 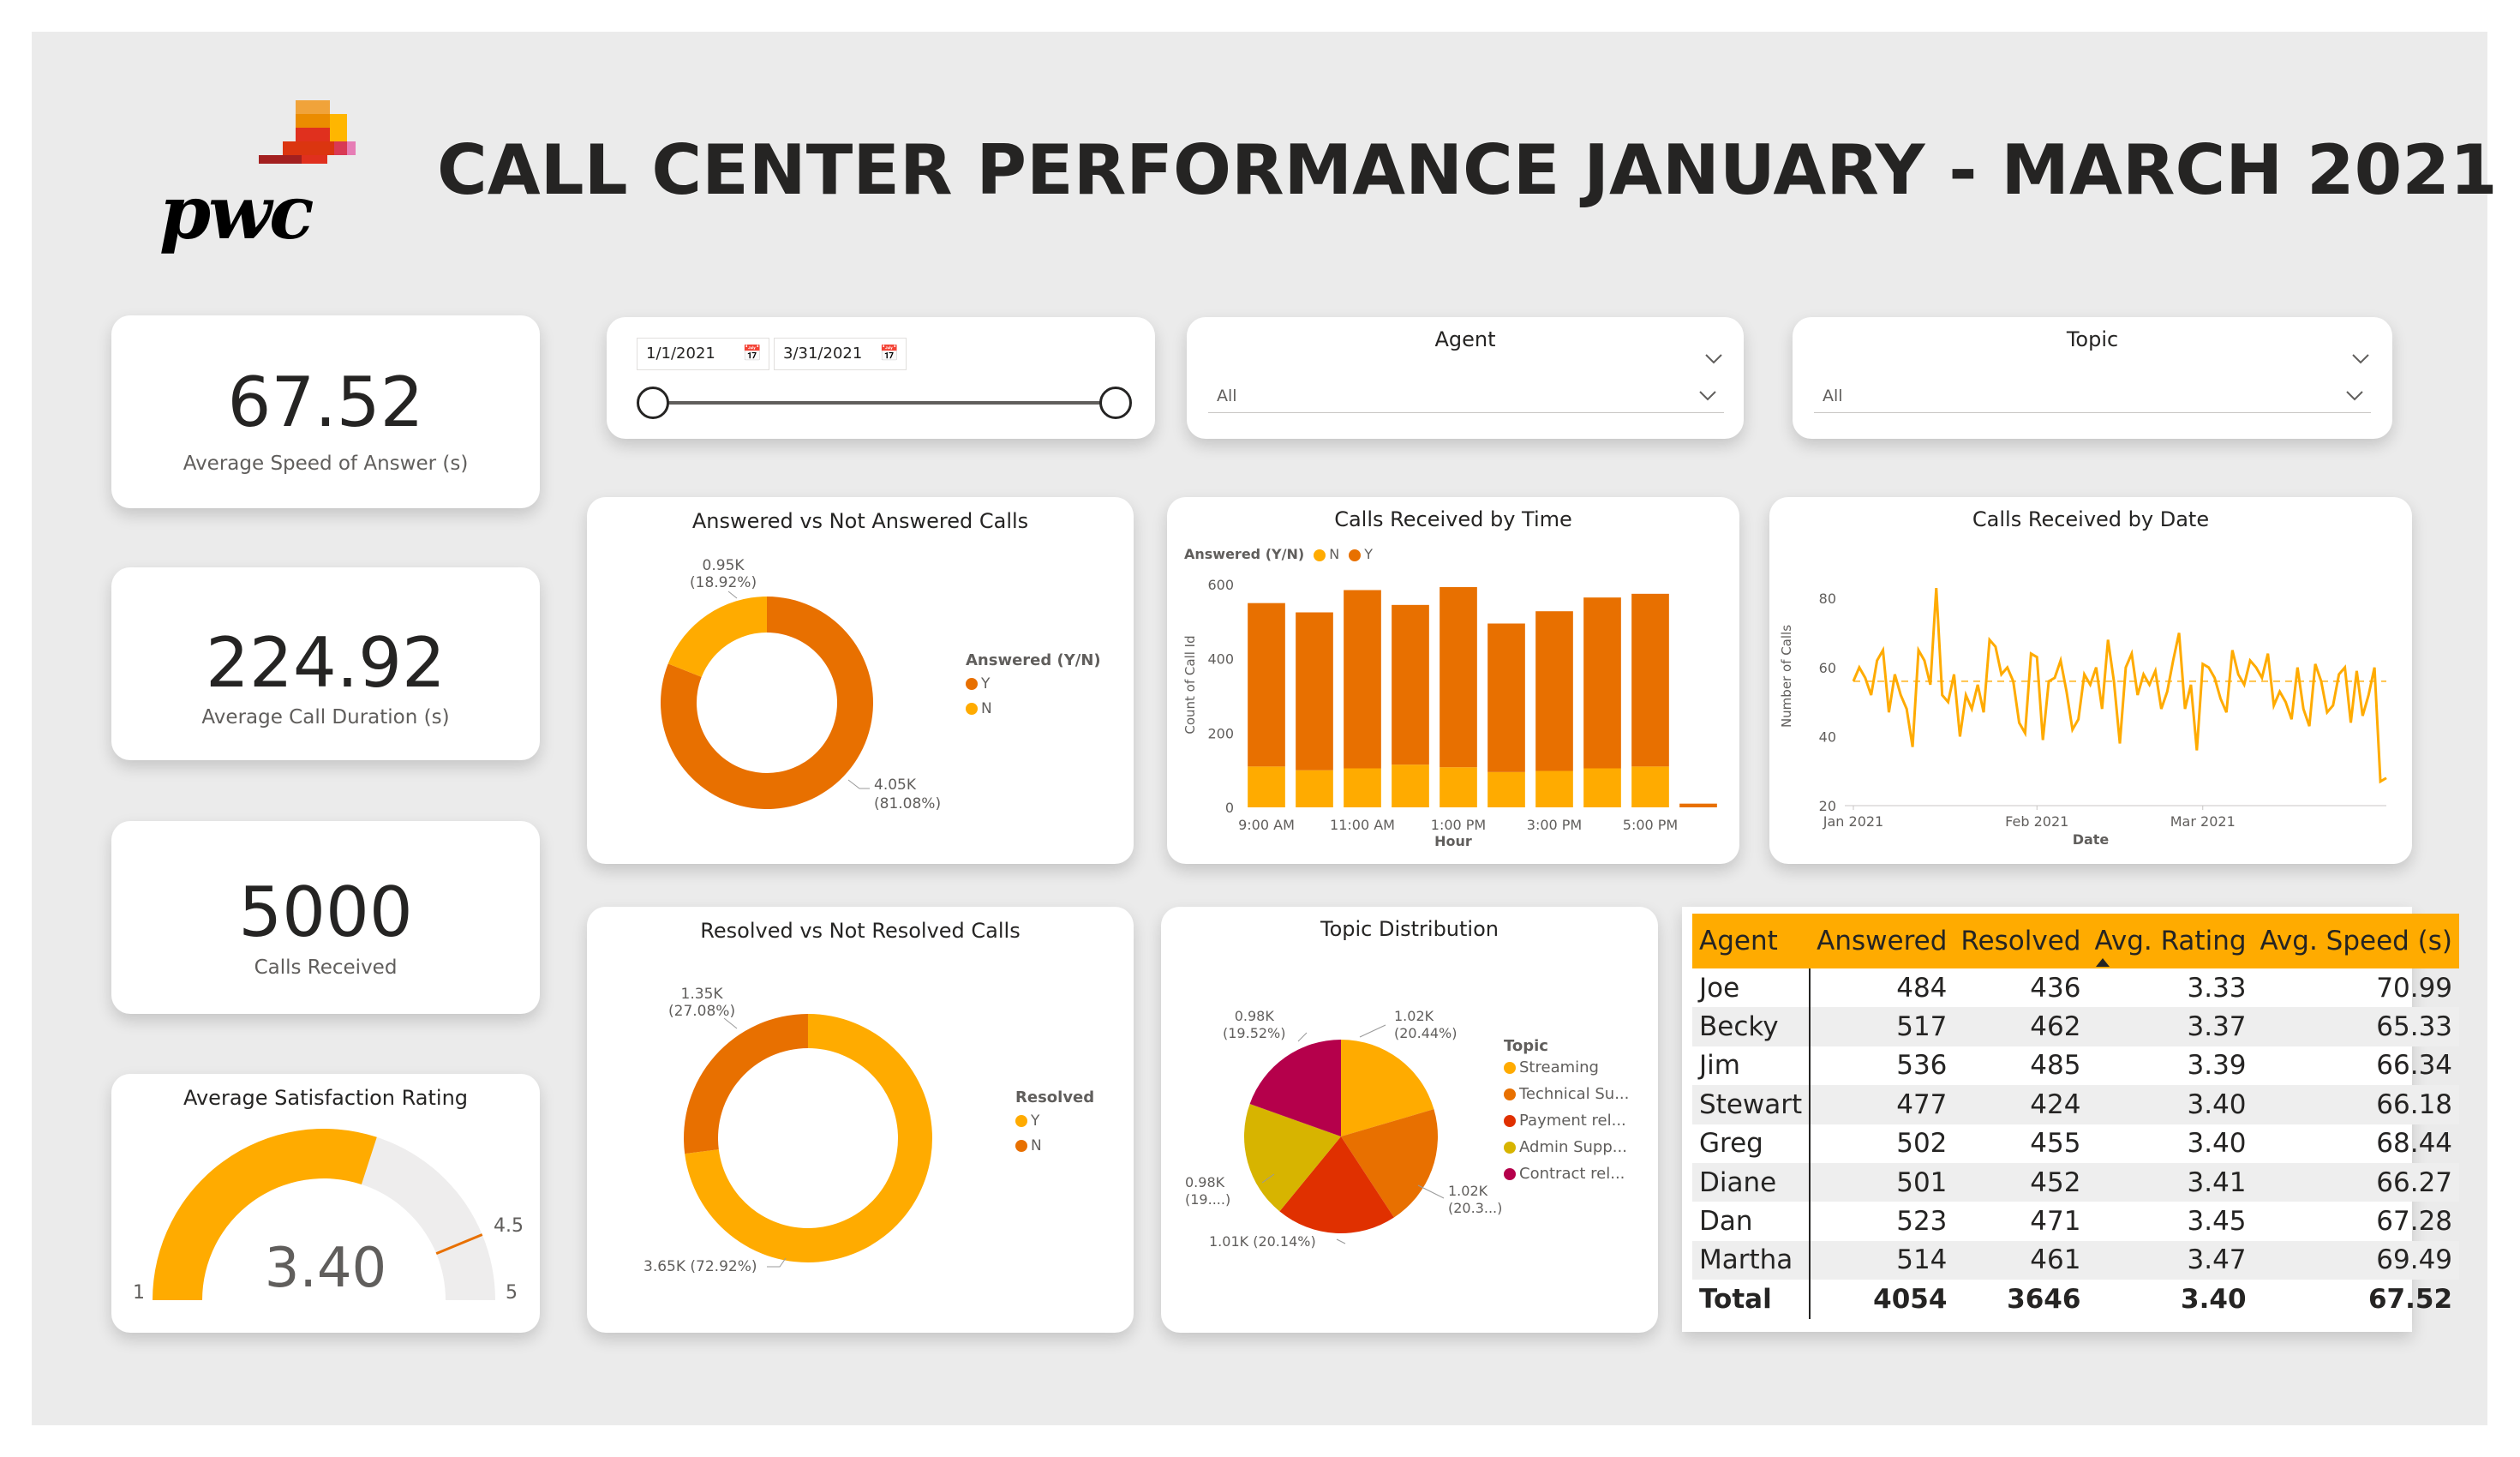 What do you see at coordinates (2021, 941) in the screenshot?
I see `col-resolved: Resolved` at bounding box center [2021, 941].